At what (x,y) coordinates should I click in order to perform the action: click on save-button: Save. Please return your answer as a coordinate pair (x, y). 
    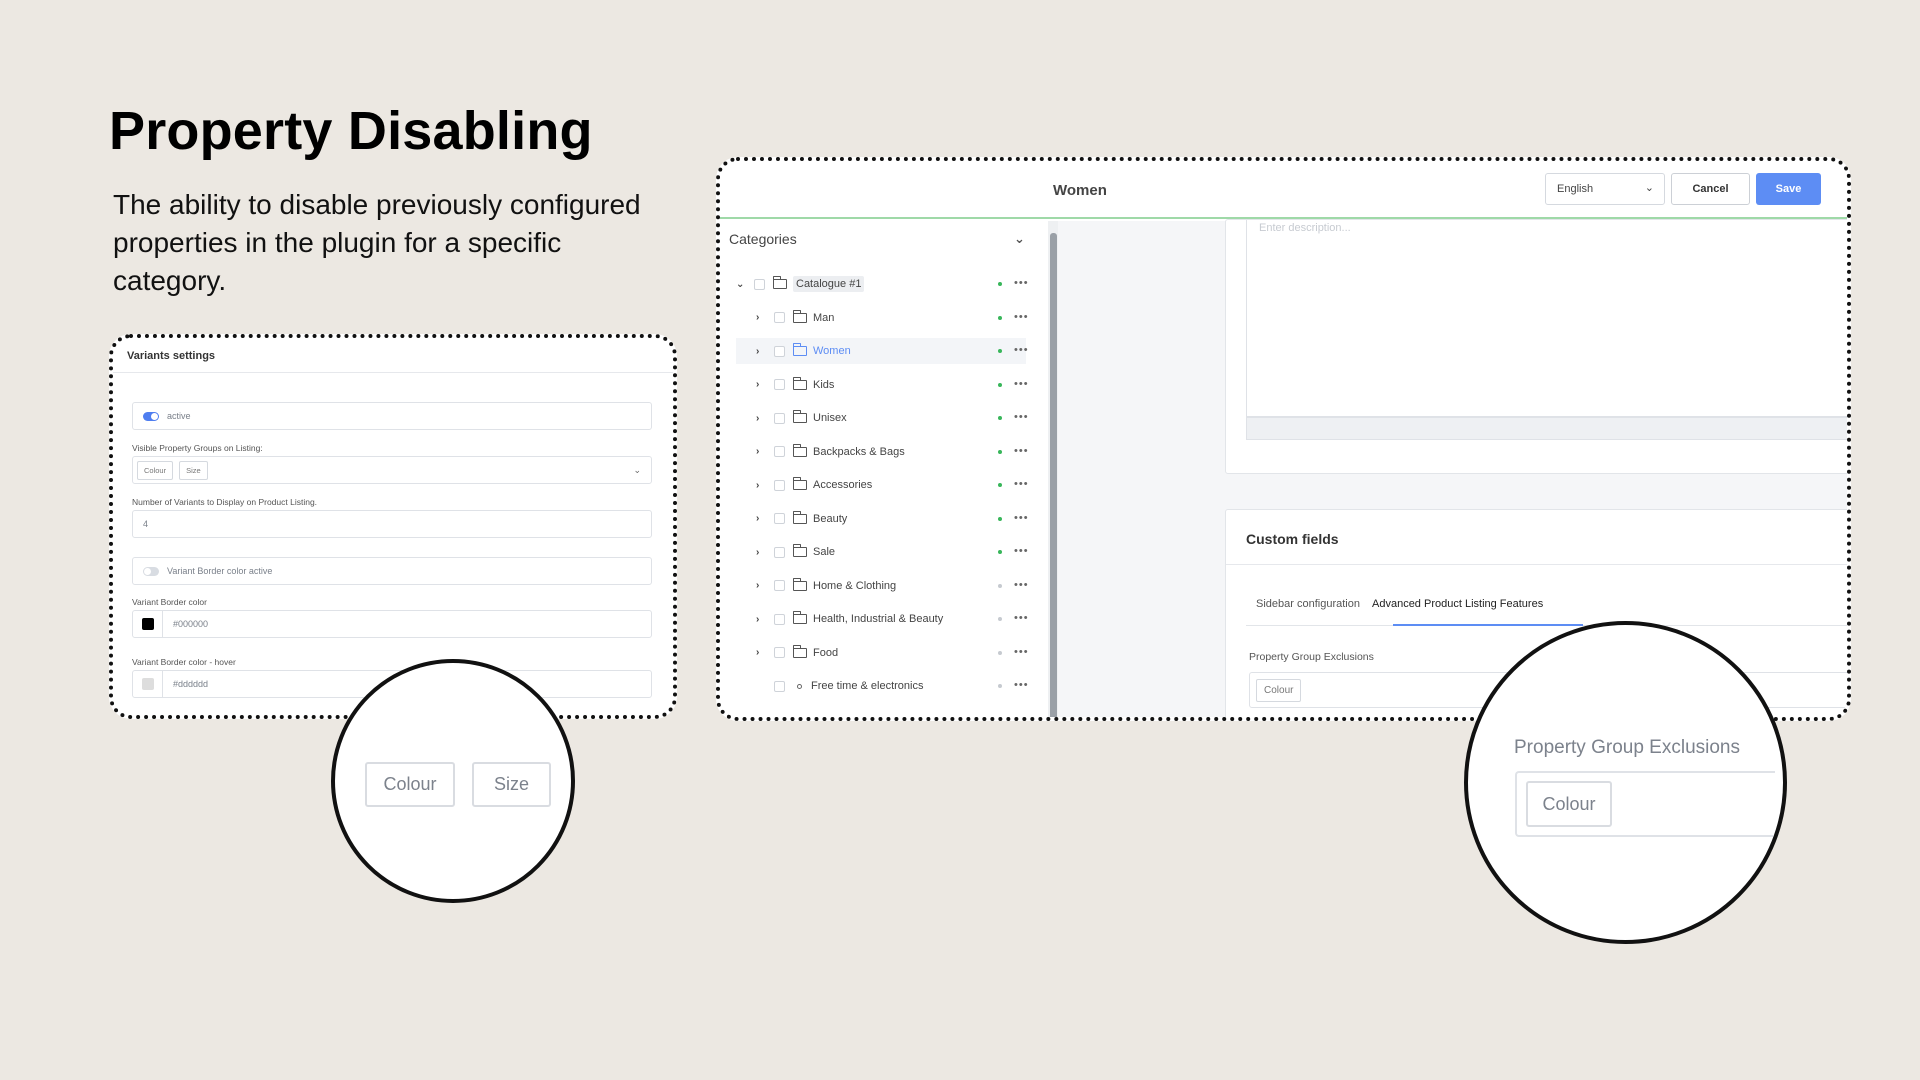
    Looking at the image, I should click on (1788, 189).